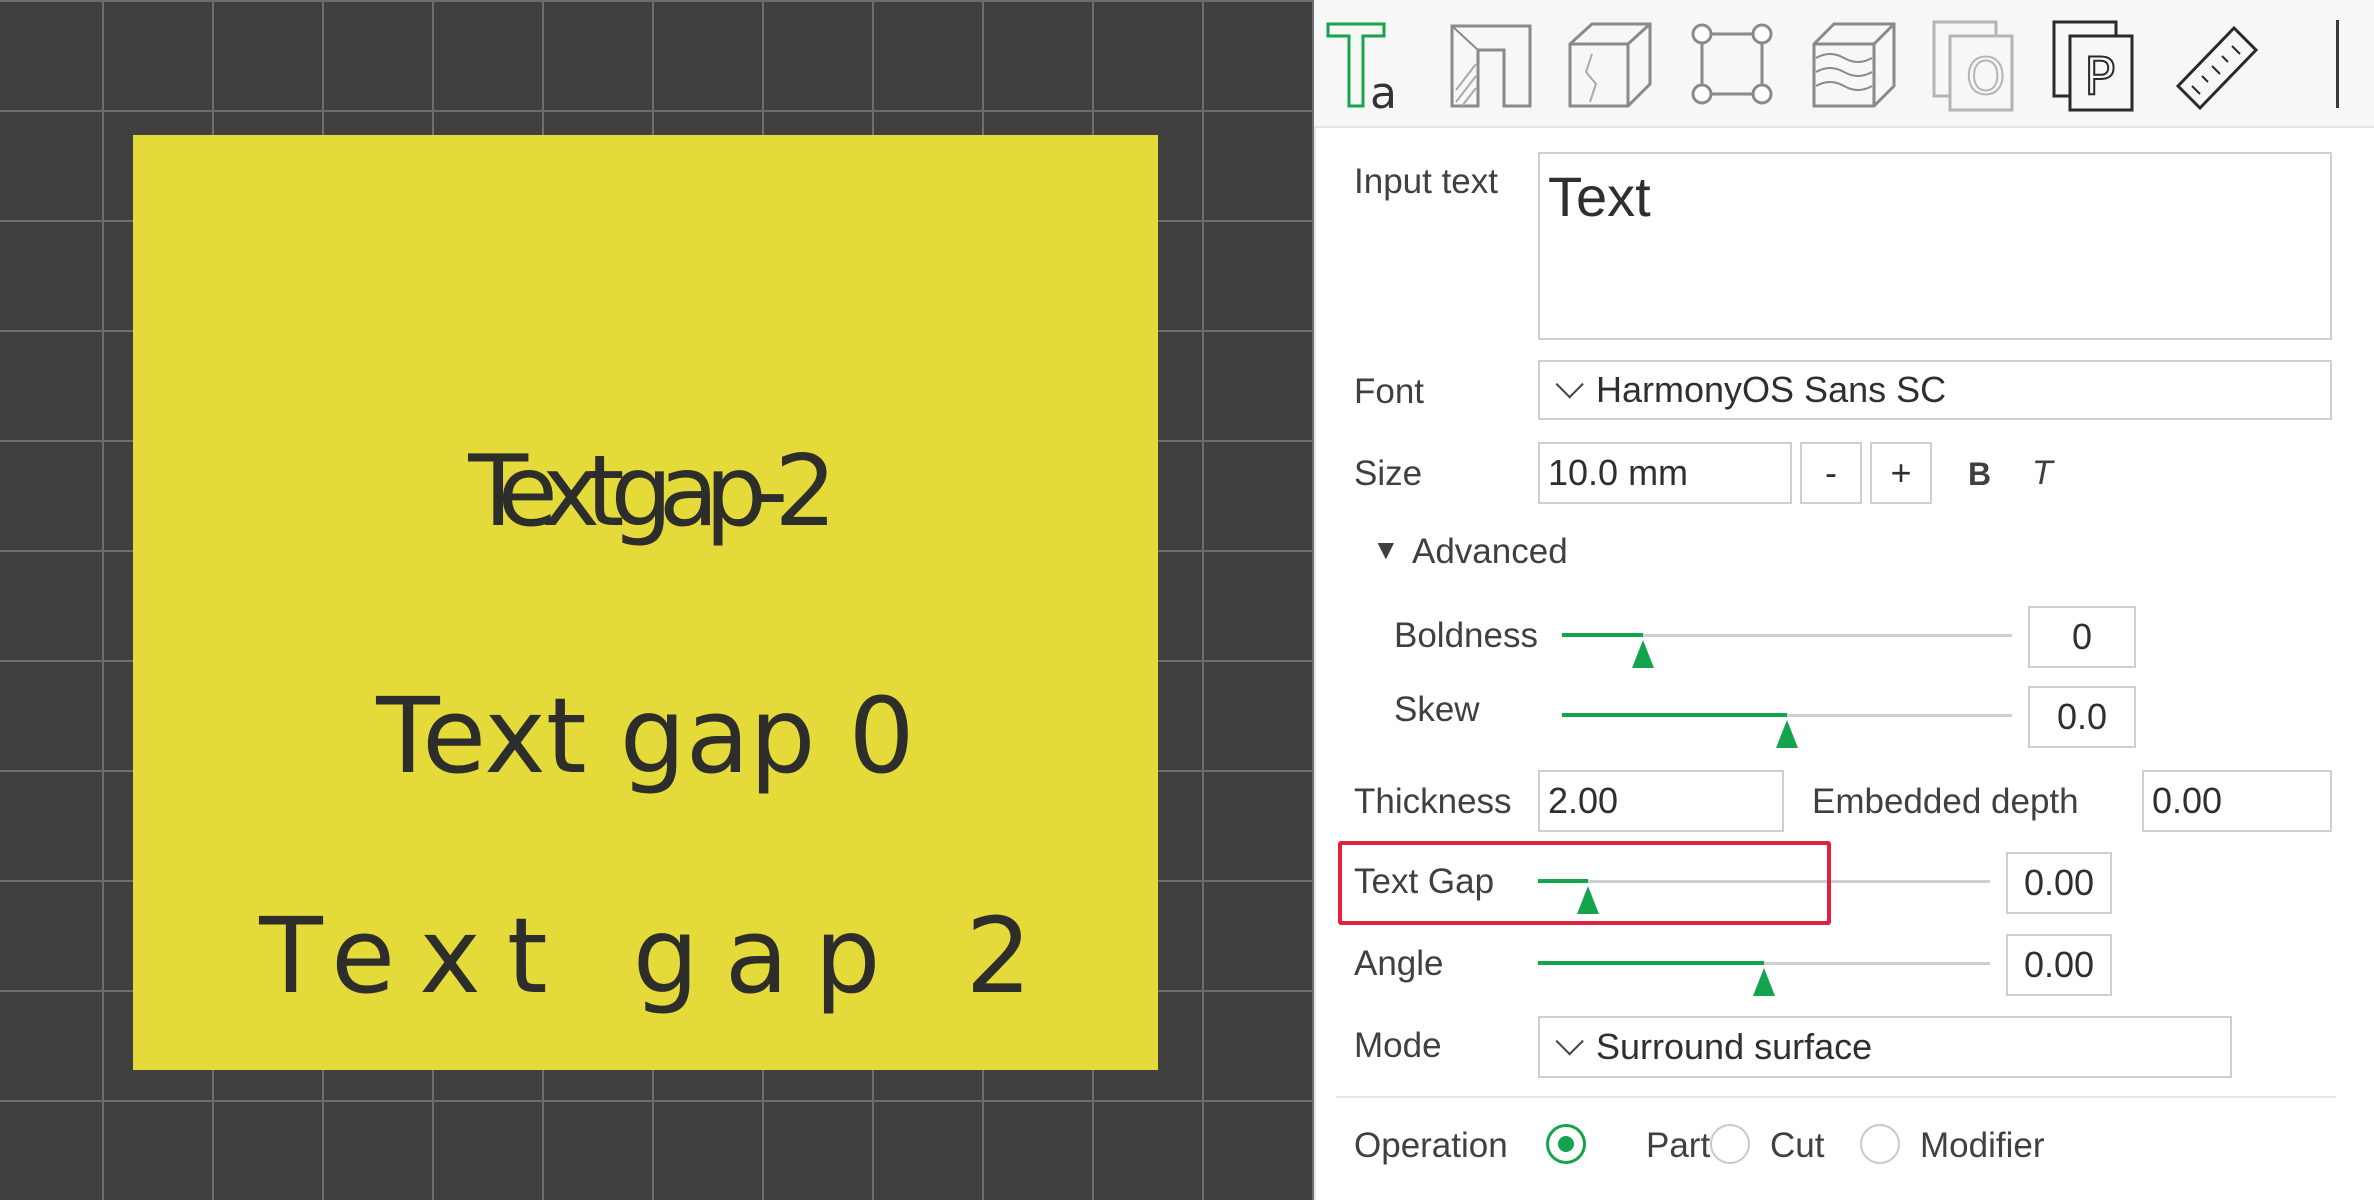 The width and height of the screenshot is (2374, 1200). I want to click on divider, so click(1836, 1097).